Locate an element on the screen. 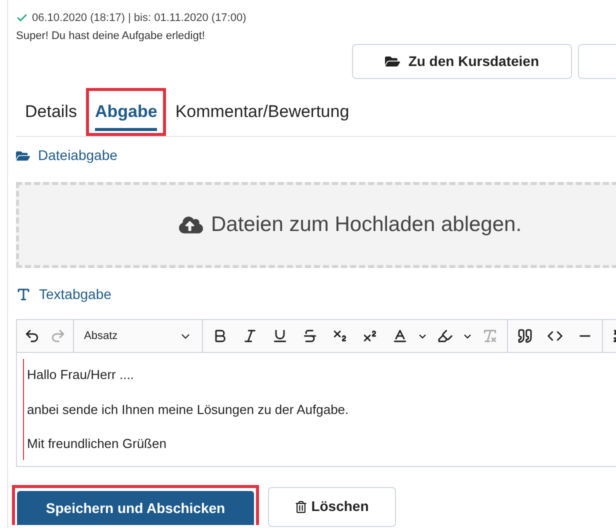 This screenshot has width=616, height=528. section-title: Dateiabgabe is located at coordinates (78, 155).